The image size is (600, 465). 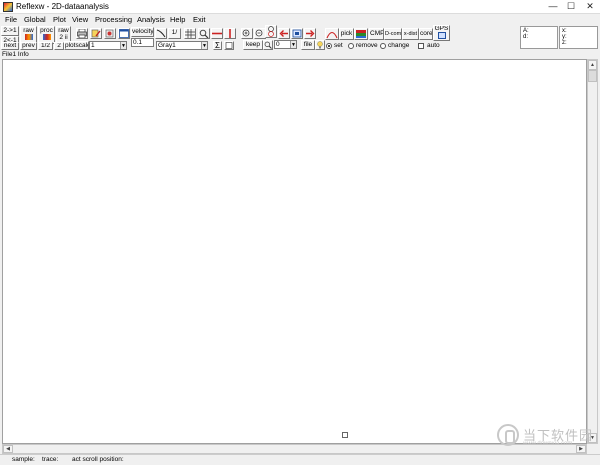 What do you see at coordinates (142, 32) in the screenshot?
I see `velocity-button: velocity` at bounding box center [142, 32].